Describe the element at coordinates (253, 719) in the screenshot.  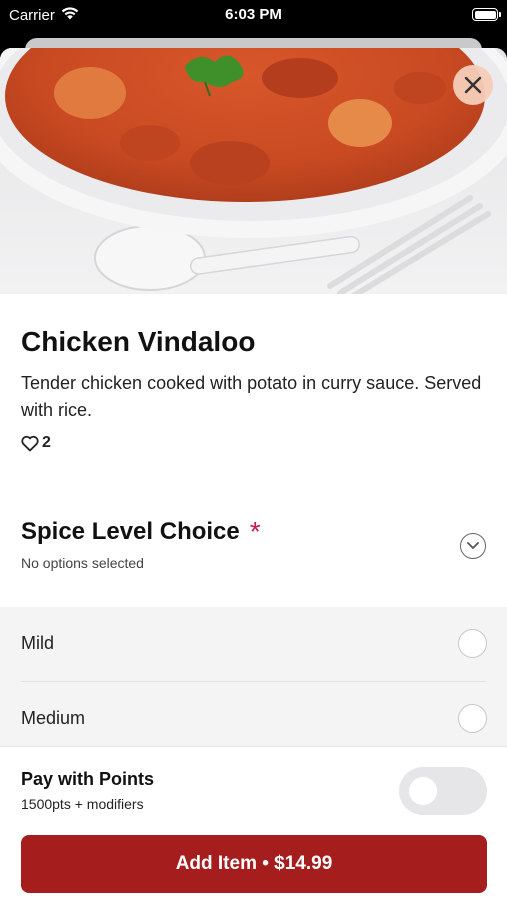
I see `option-medium: Medium` at that location.